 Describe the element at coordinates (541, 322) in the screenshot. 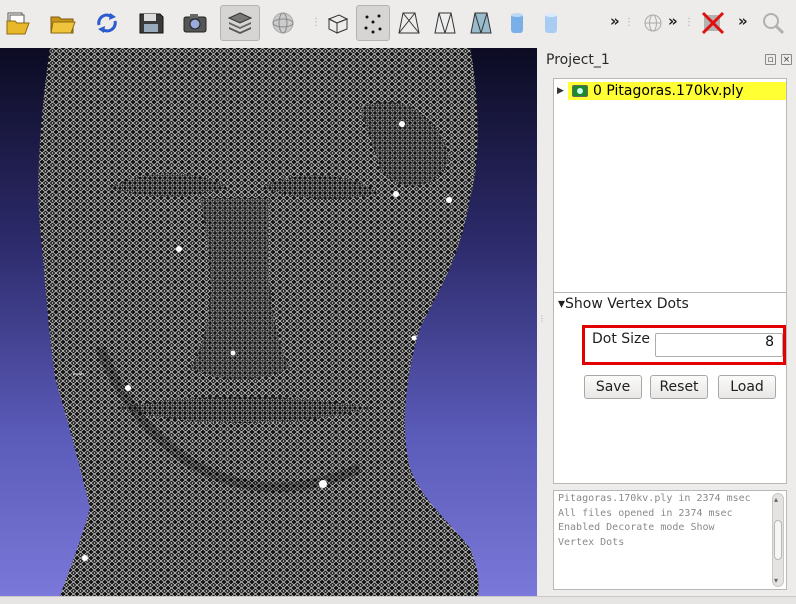

I see `panel-splitter: ⋮` at that location.